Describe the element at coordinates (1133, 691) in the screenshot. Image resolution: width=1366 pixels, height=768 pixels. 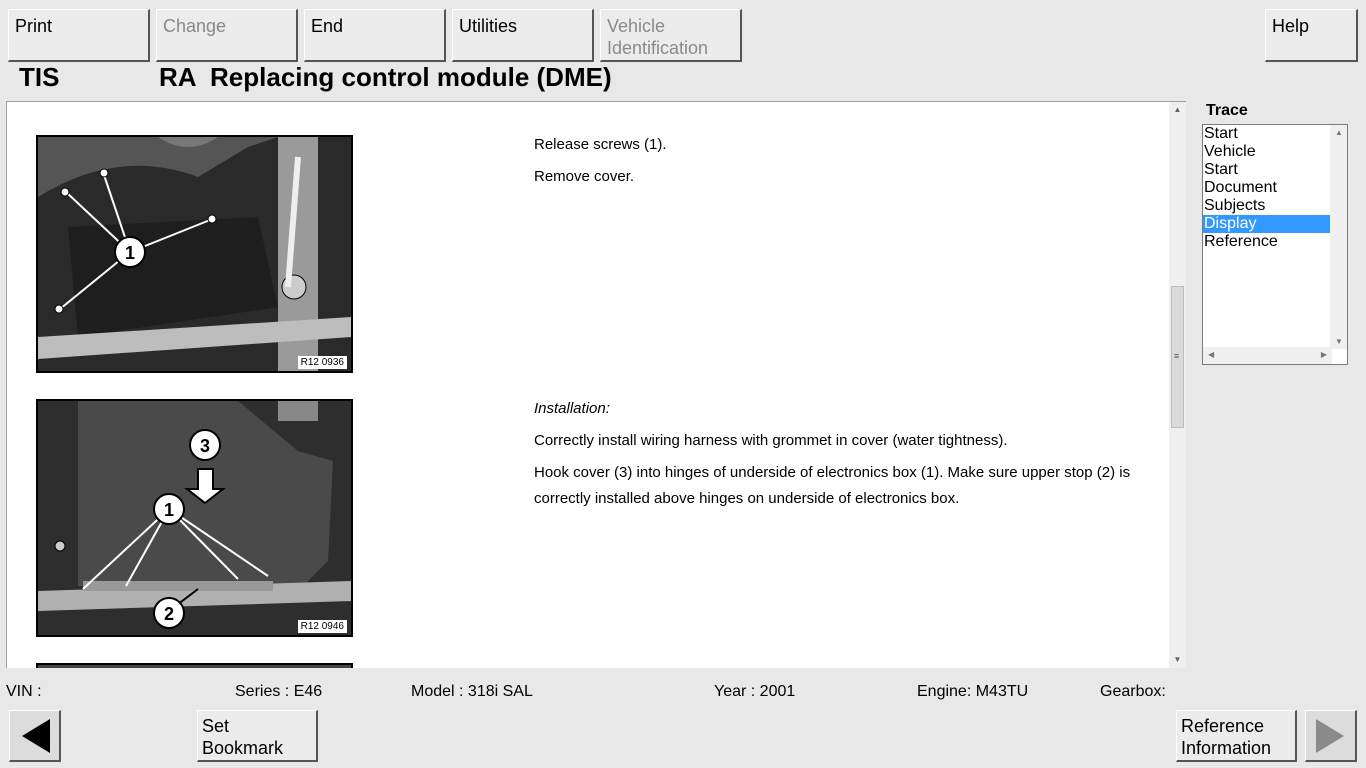
I see `gearbox-field: Gearbox:` at that location.